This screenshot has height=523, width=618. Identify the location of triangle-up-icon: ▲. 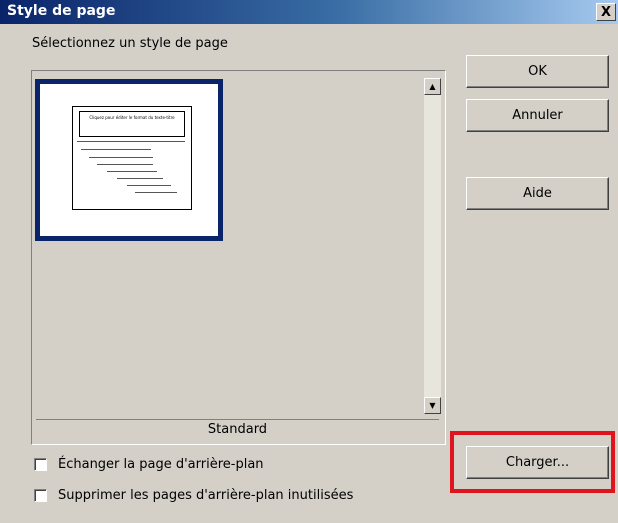
(432, 86).